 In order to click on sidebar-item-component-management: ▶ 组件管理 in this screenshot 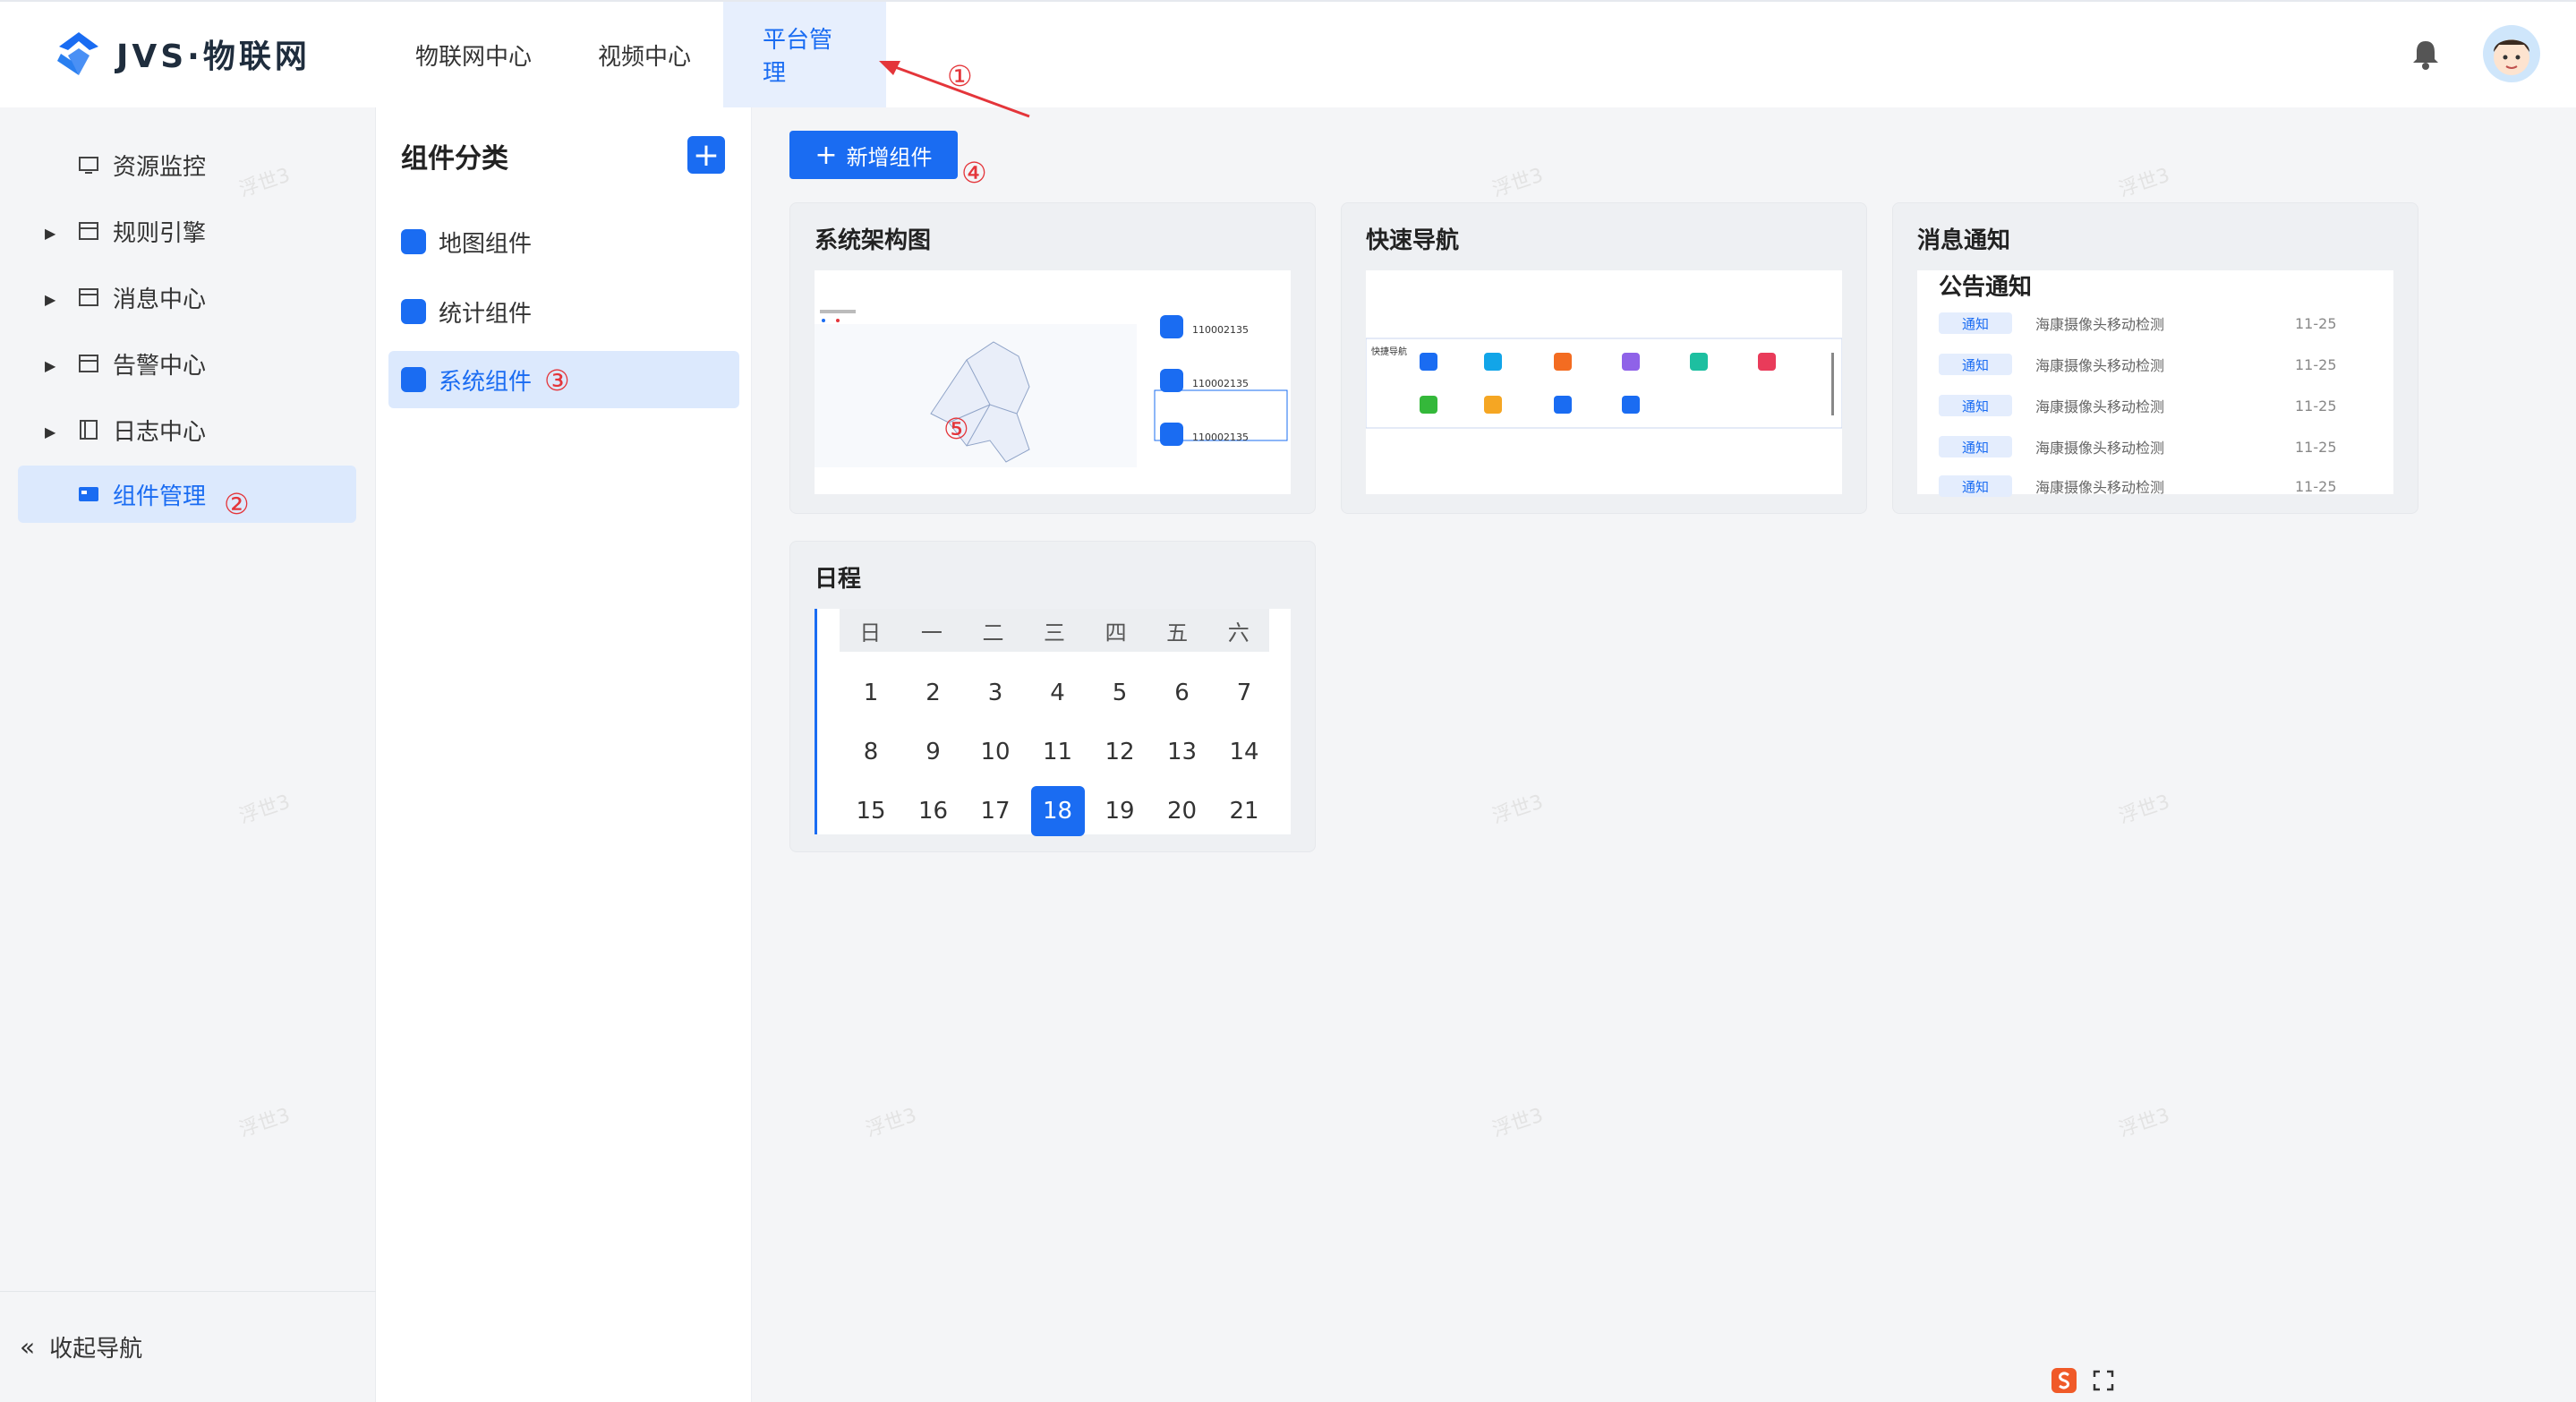, I will do `click(187, 494)`.